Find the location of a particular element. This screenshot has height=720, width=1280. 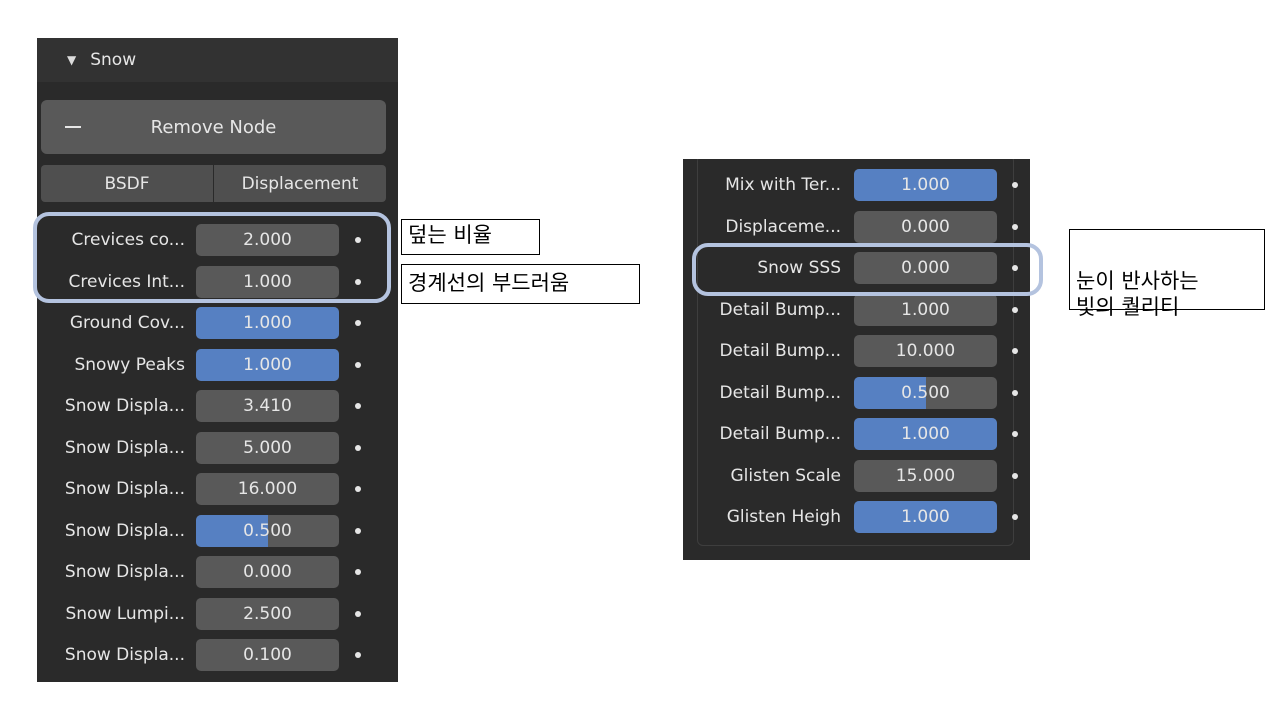

property-row: Displaceme... 0.000 is located at coordinates (856, 227).